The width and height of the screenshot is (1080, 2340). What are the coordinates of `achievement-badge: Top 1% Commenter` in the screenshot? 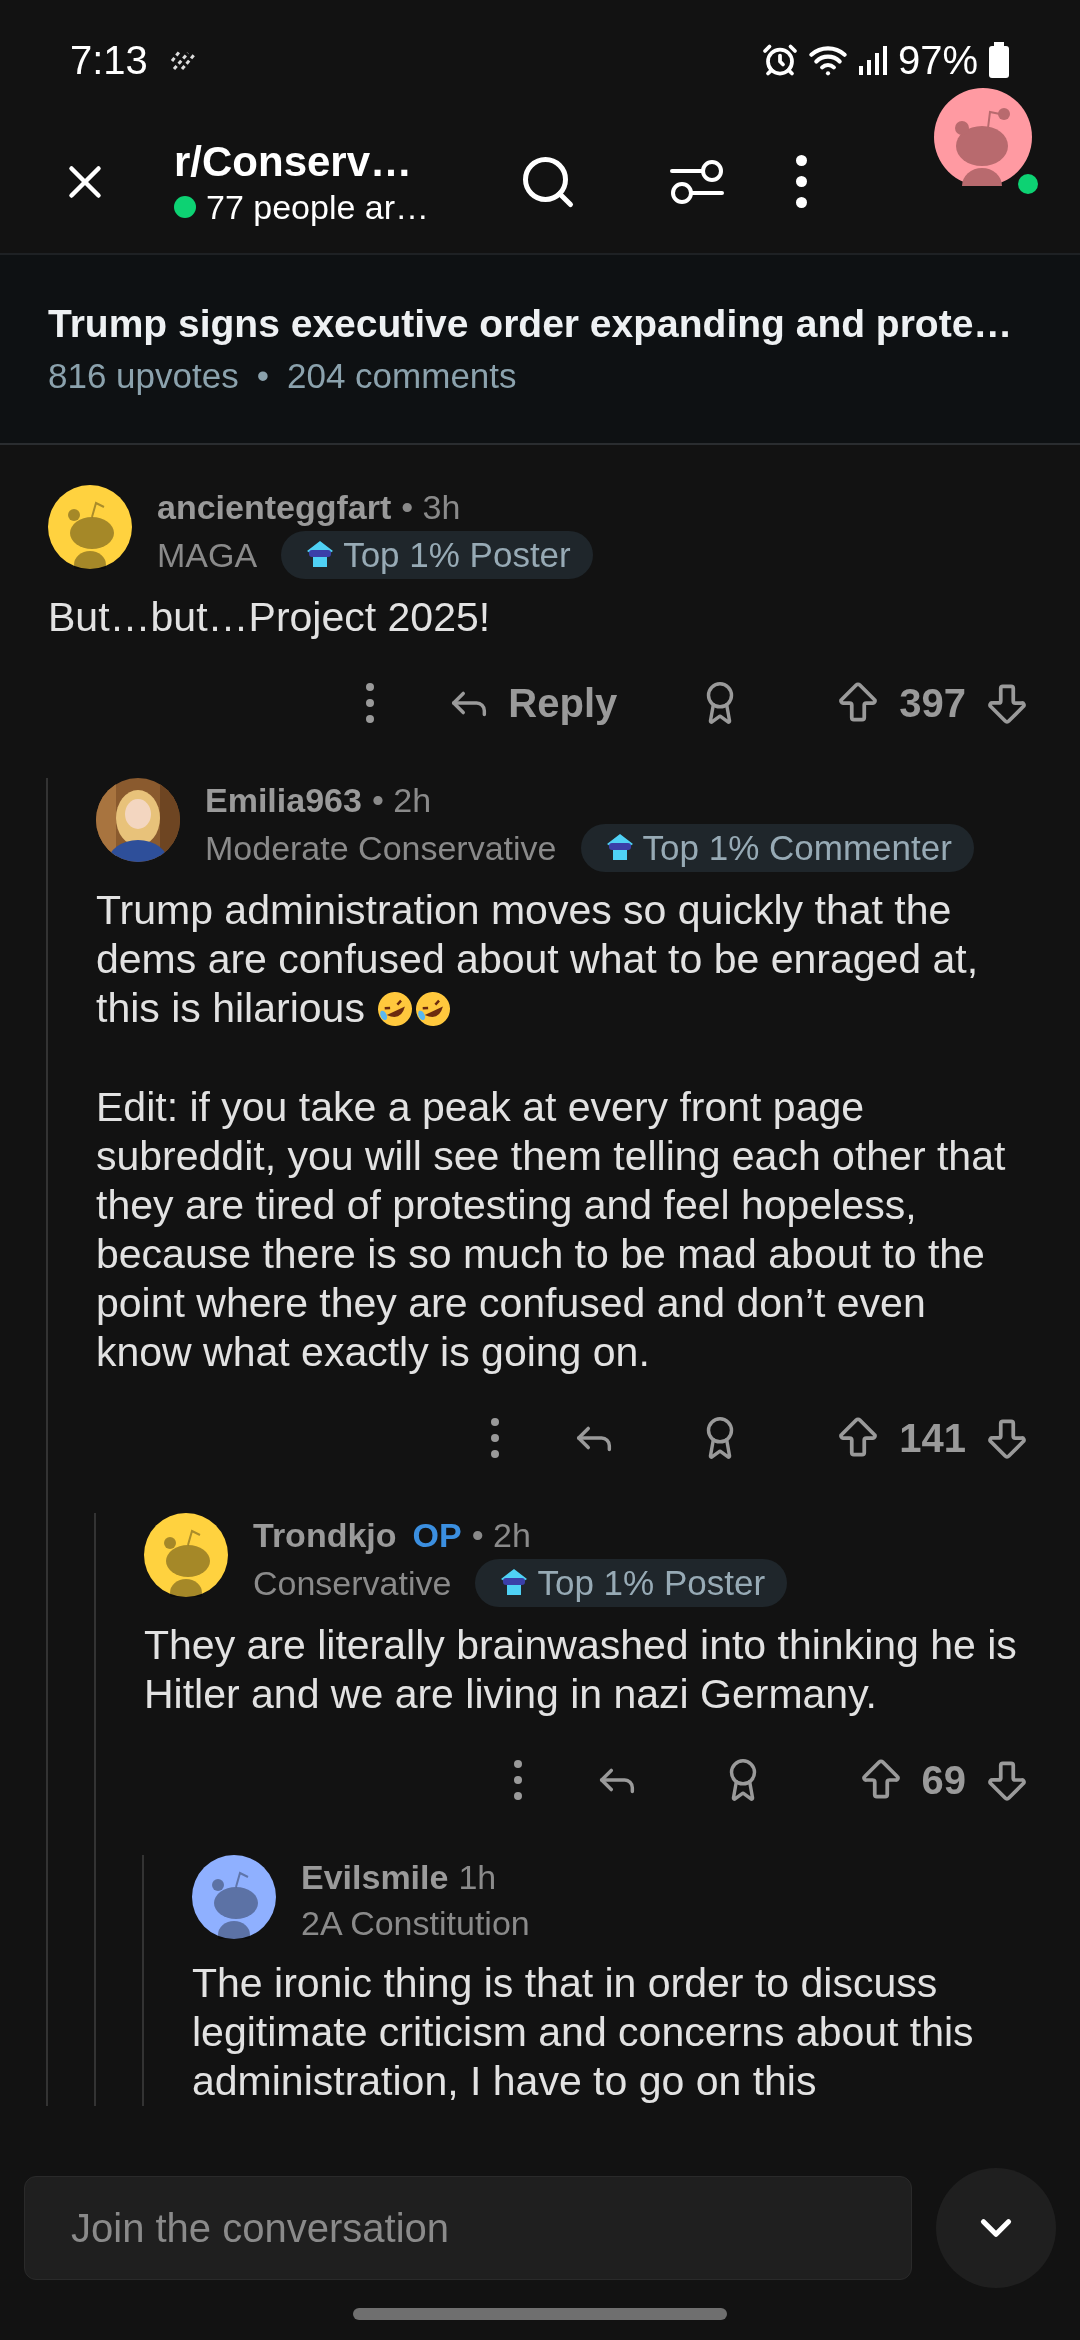 It's located at (777, 848).